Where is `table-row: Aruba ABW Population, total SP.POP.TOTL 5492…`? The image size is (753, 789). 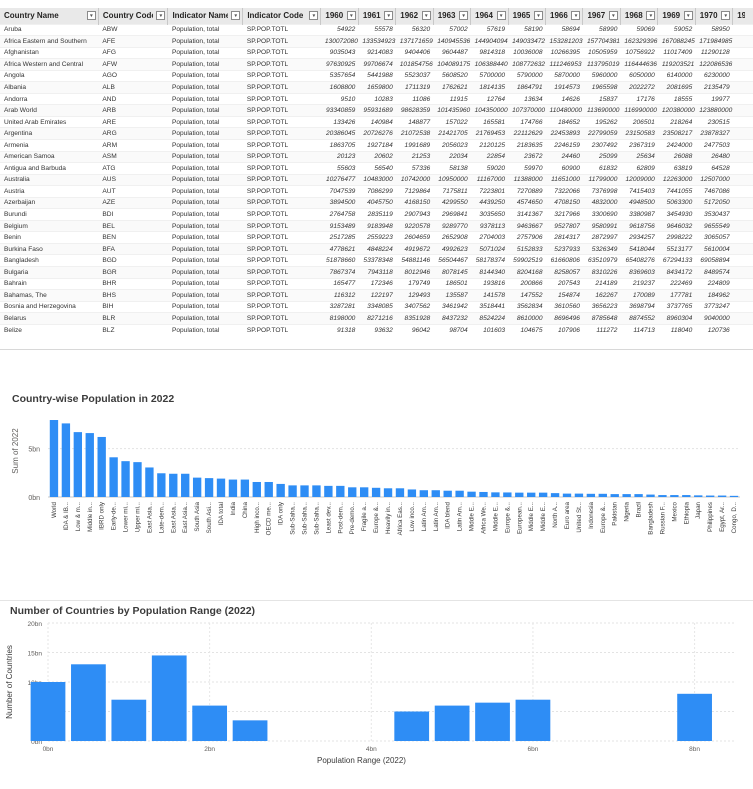 table-row: Aruba ABW Population, total SP.POP.TOTL 5492… is located at coordinates (376, 29).